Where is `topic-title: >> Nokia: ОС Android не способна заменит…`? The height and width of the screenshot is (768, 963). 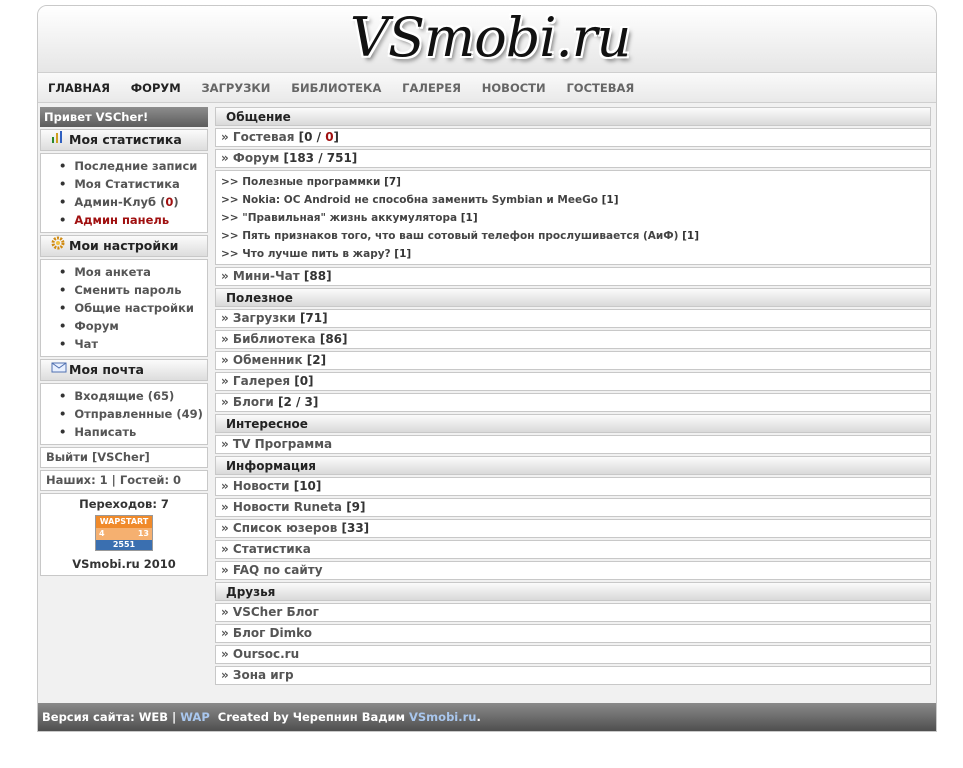
topic-title: >> Nokia: ОС Android не способна заменит… is located at coordinates (411, 200).